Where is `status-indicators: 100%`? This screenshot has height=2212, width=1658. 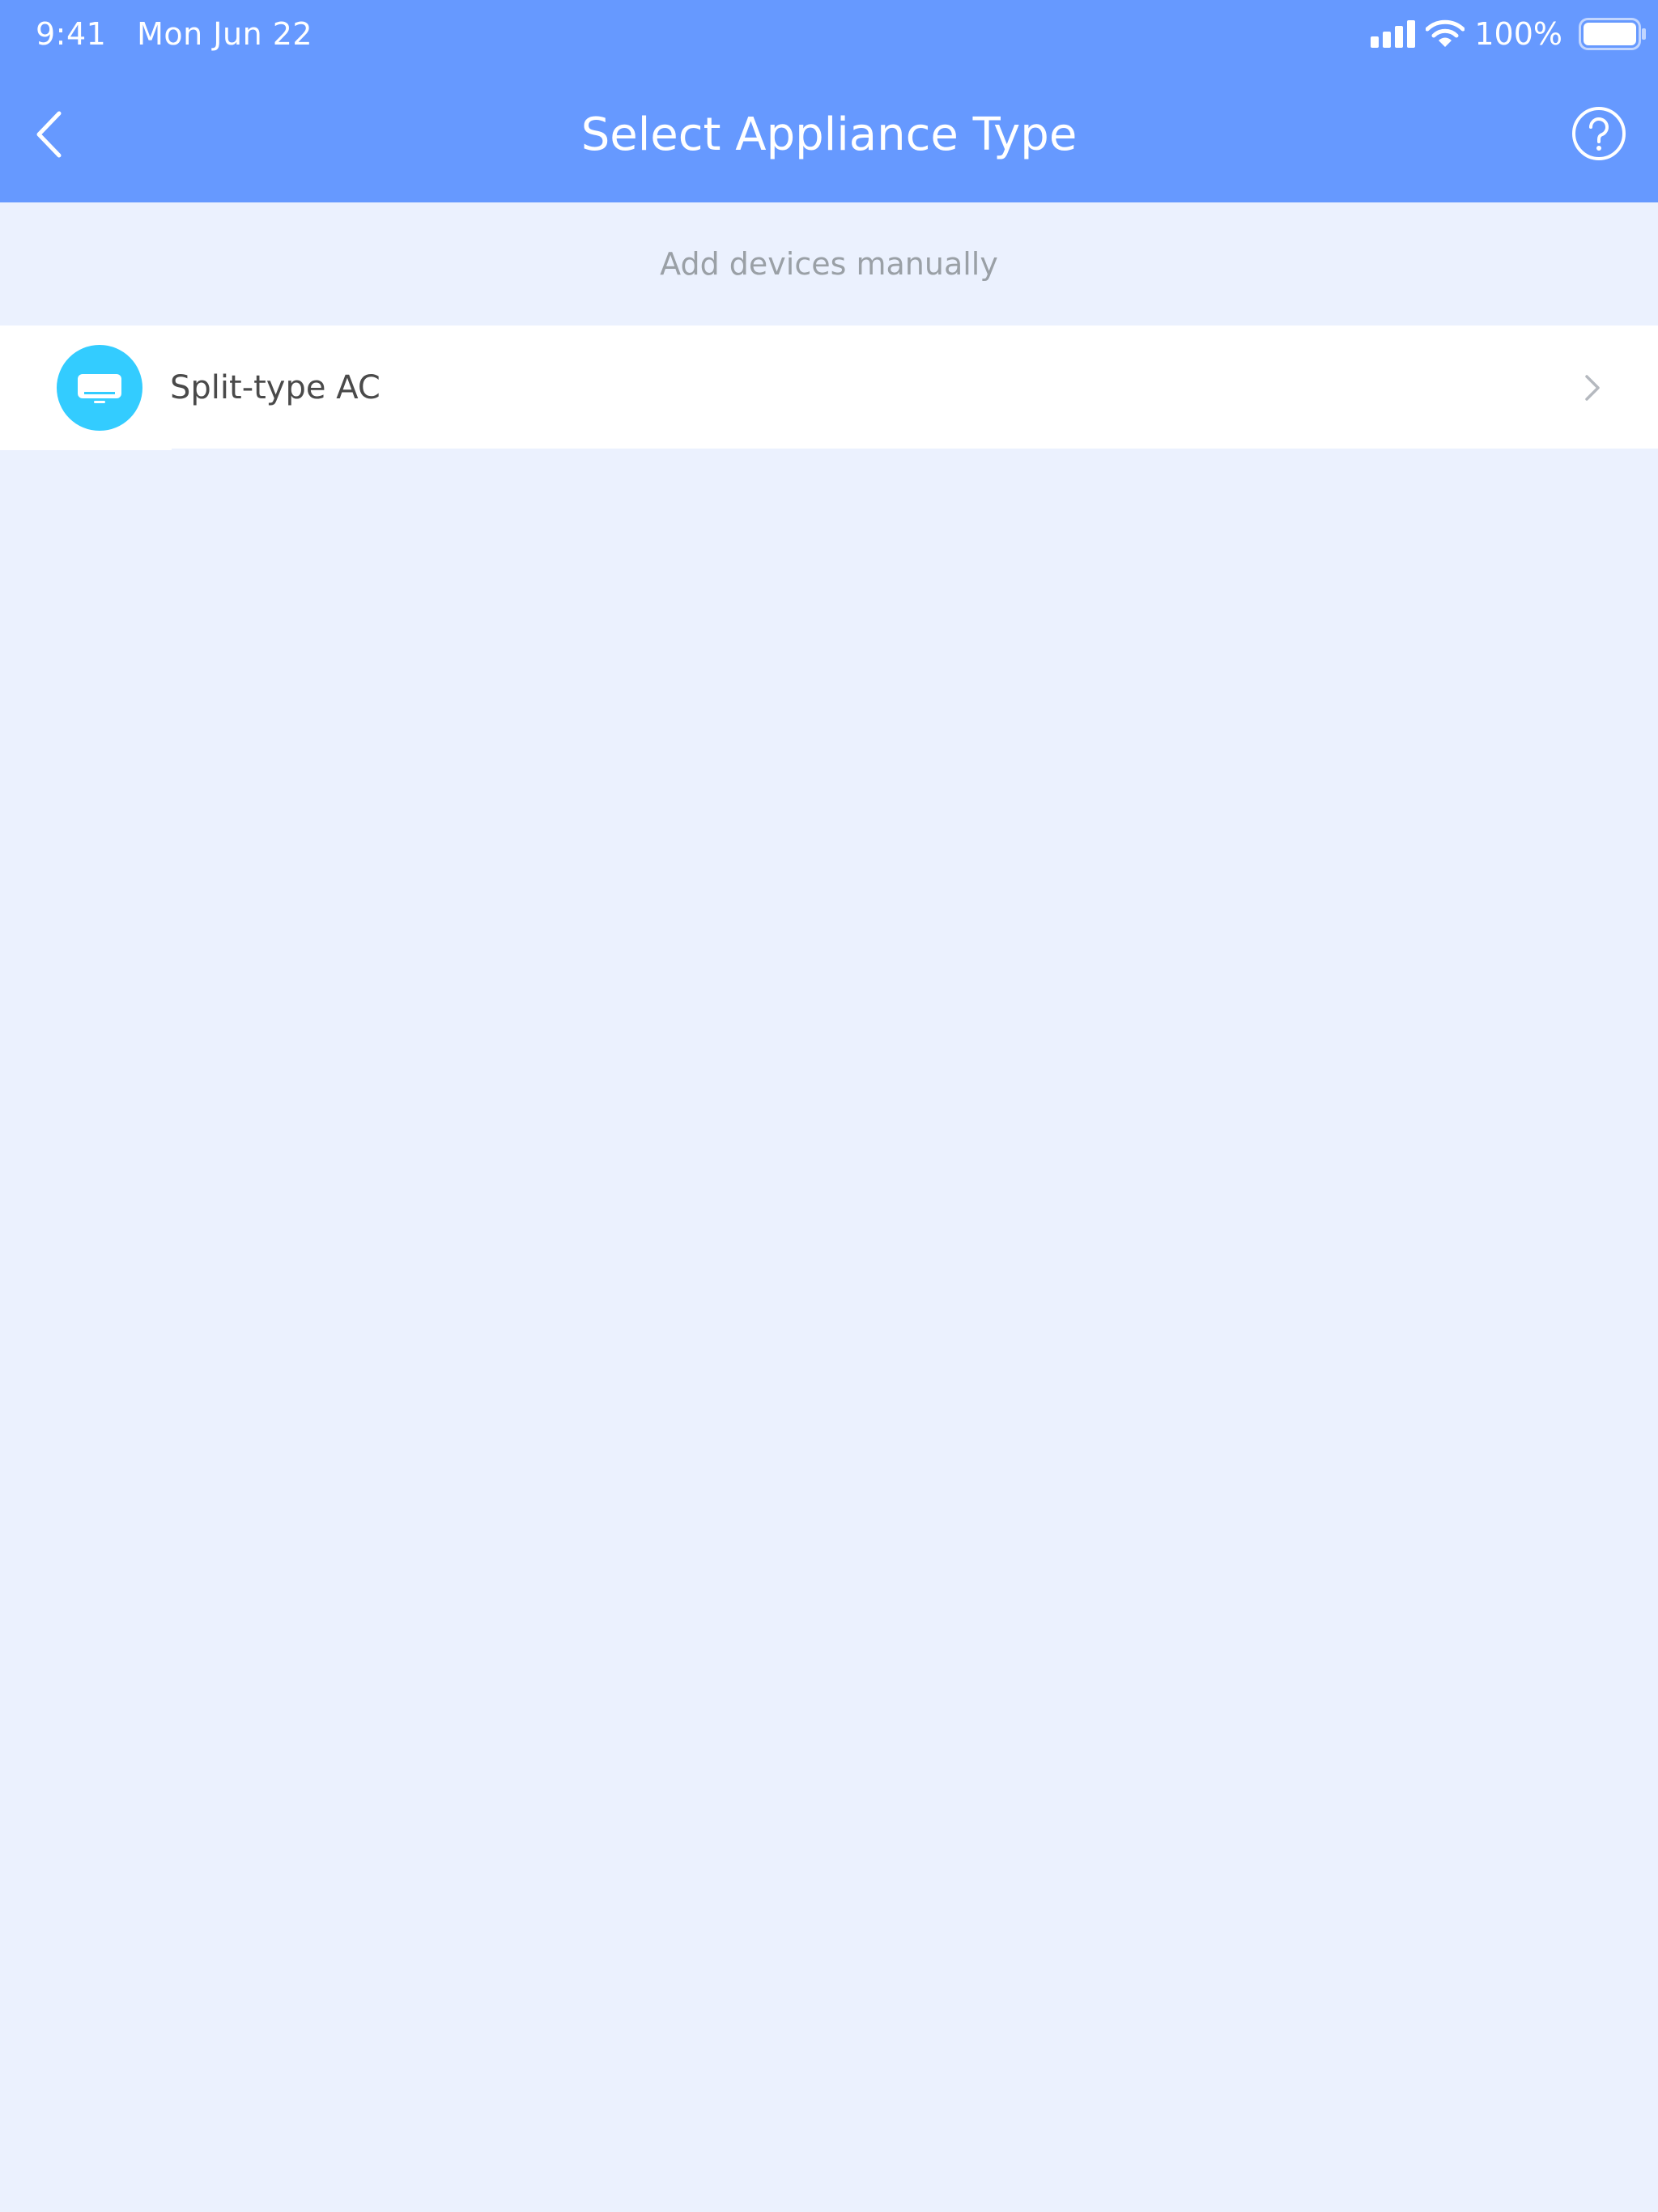
status-indicators: 100% is located at coordinates (1509, 34).